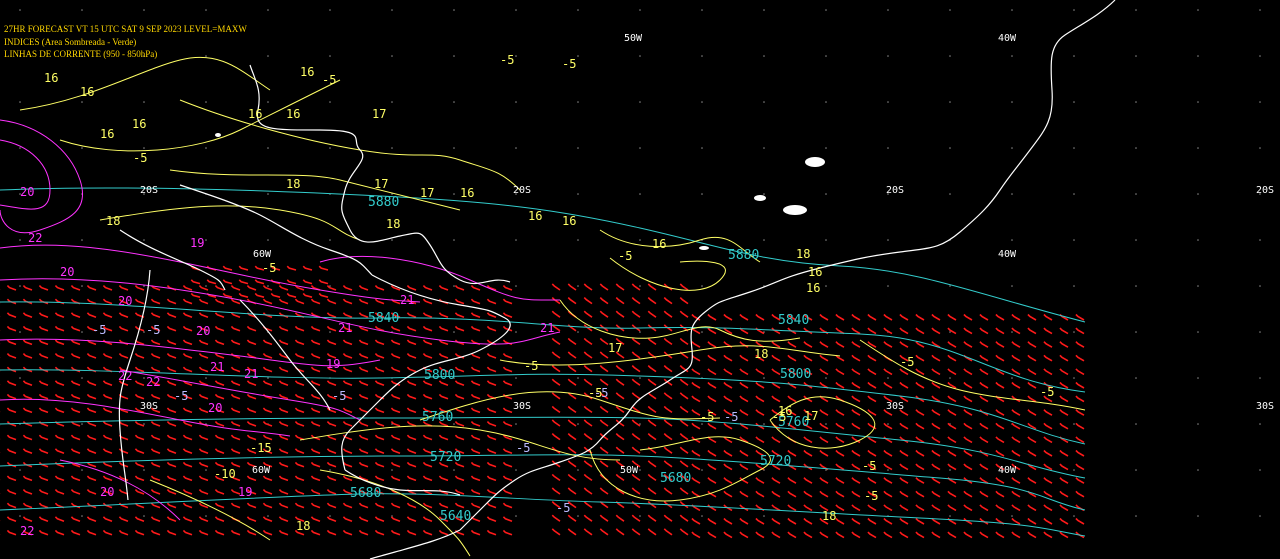  Describe the element at coordinates (225, 474) in the screenshot. I see `theta-label: -10` at that location.